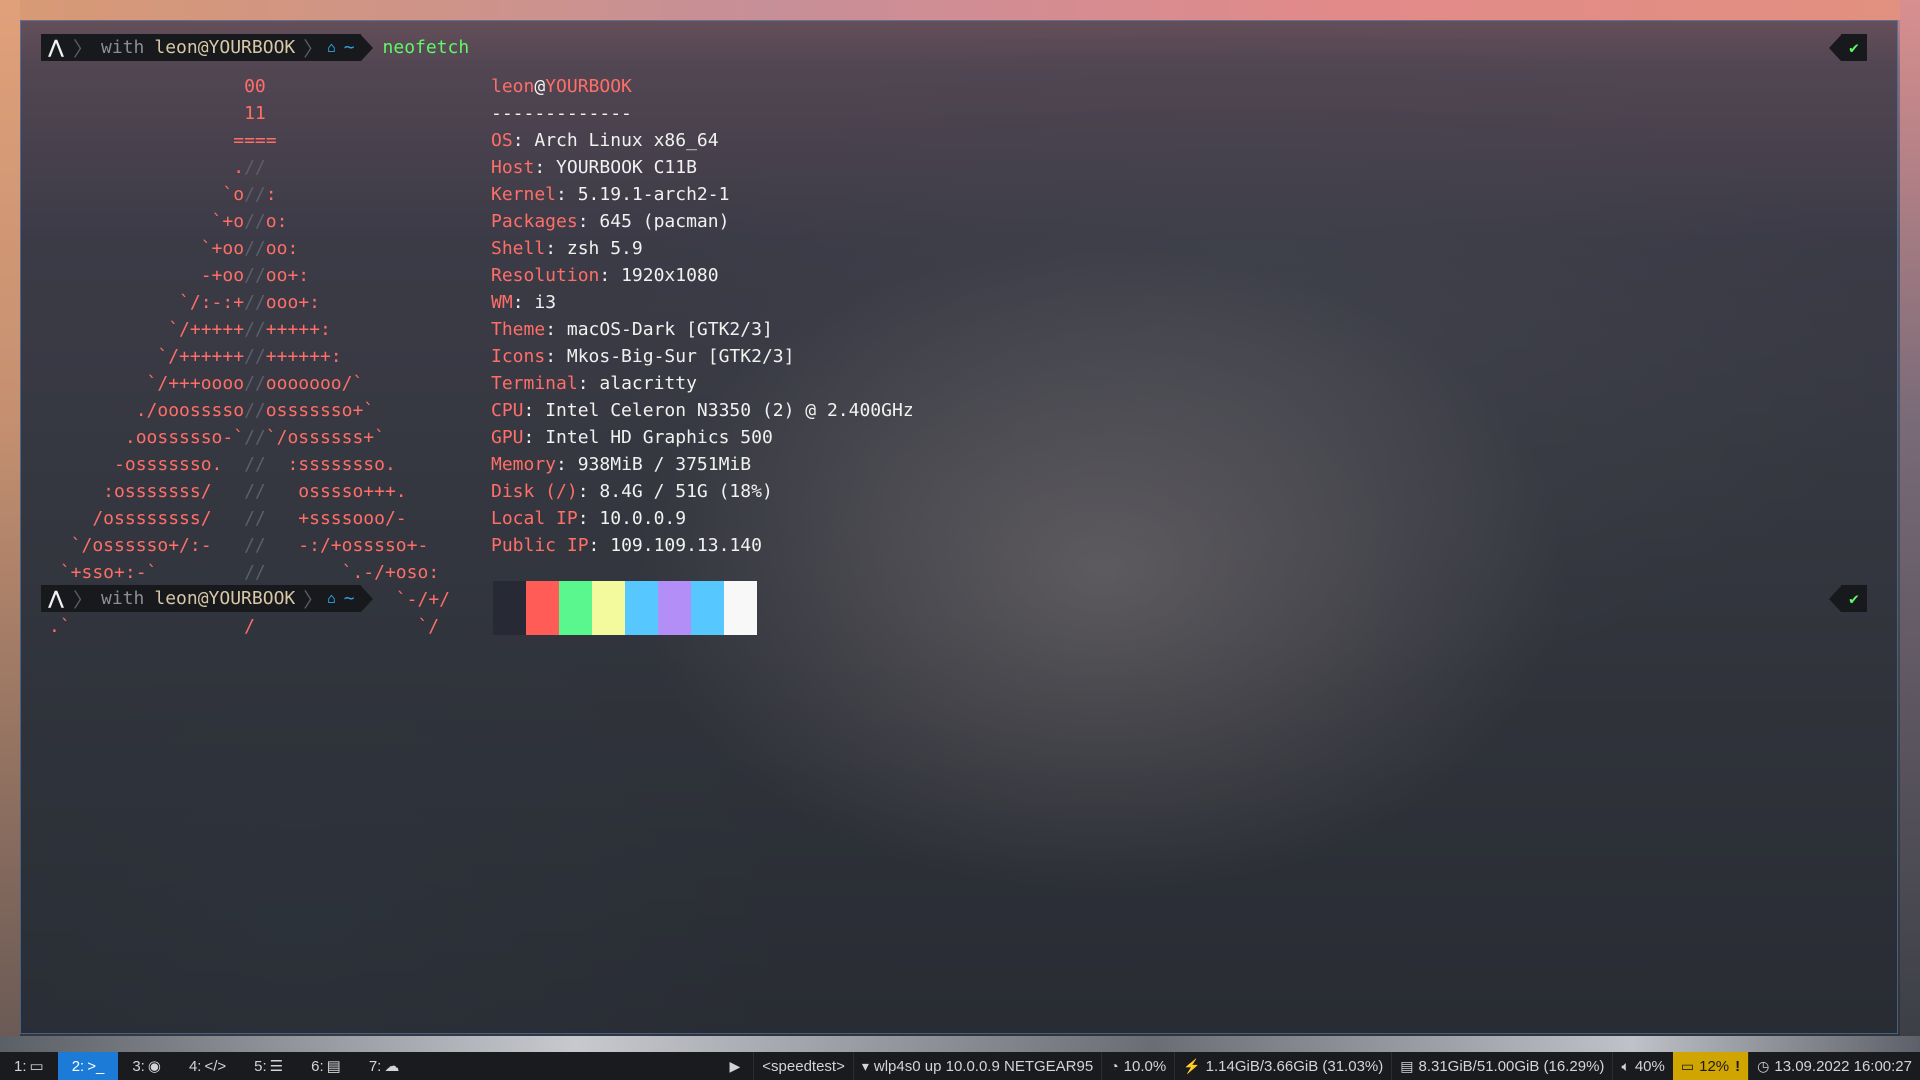  What do you see at coordinates (702, 383) in the screenshot?
I see `info-row: Terminal: alacritty` at bounding box center [702, 383].